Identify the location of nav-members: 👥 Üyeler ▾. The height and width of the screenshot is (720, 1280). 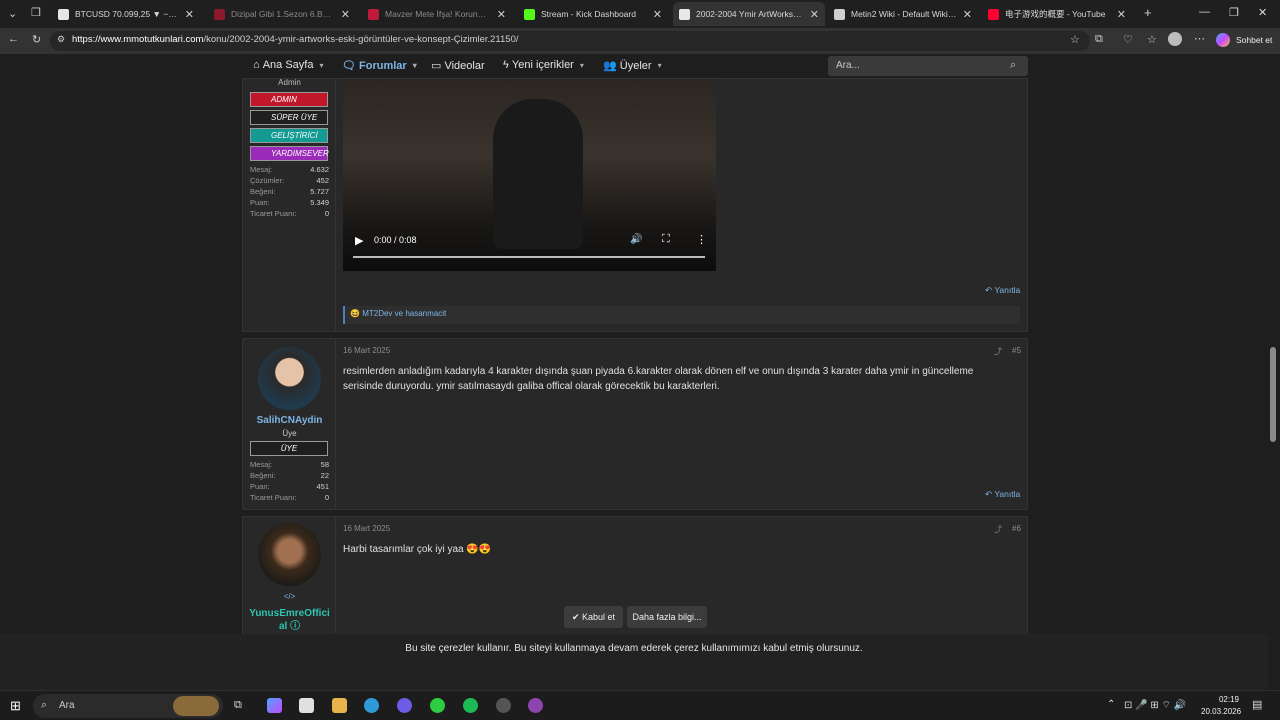
(632, 66).